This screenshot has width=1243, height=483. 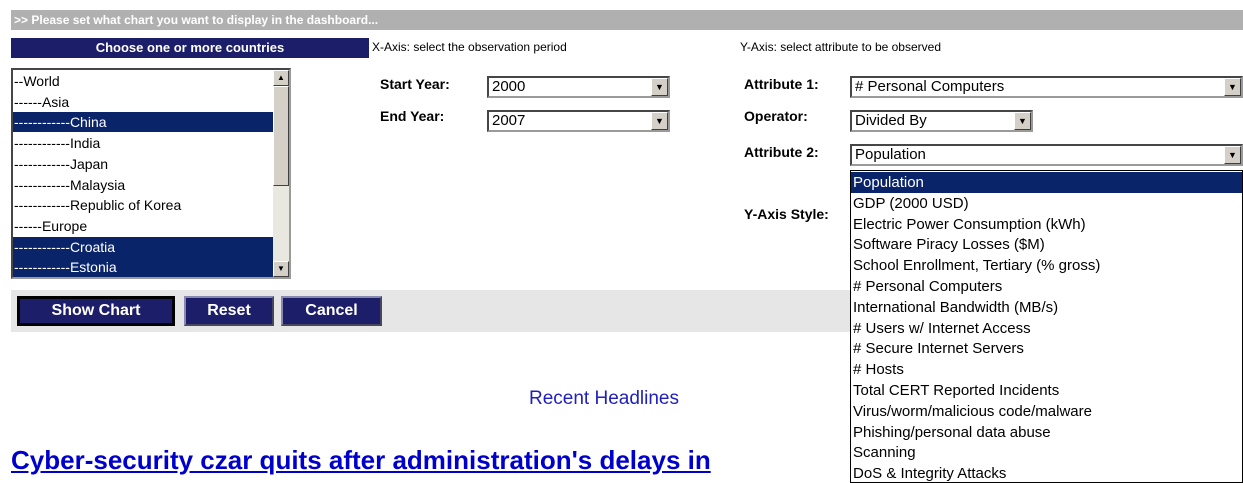 What do you see at coordinates (1046, 244) in the screenshot?
I see `attribute-2-option: Software Piracy Losses ($M)` at bounding box center [1046, 244].